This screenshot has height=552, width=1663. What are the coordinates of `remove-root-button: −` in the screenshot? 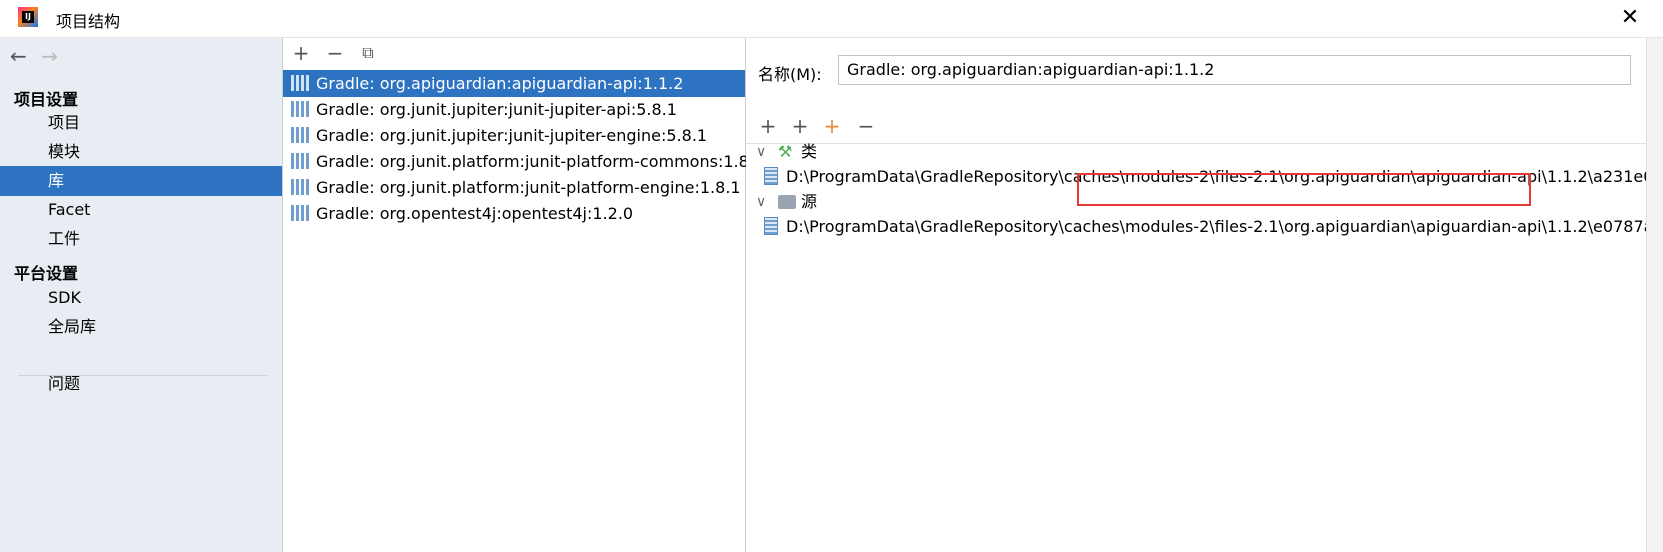 It's located at (866, 126).